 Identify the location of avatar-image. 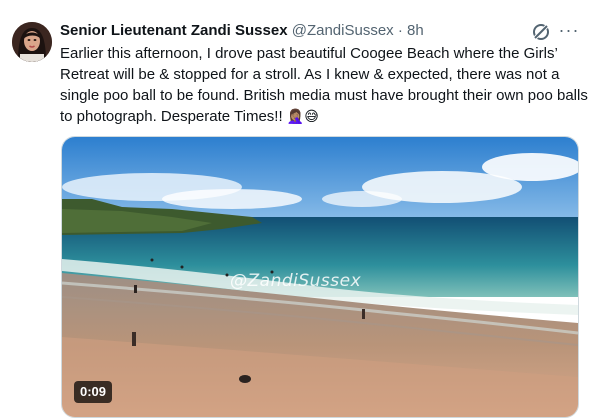
(32, 42).